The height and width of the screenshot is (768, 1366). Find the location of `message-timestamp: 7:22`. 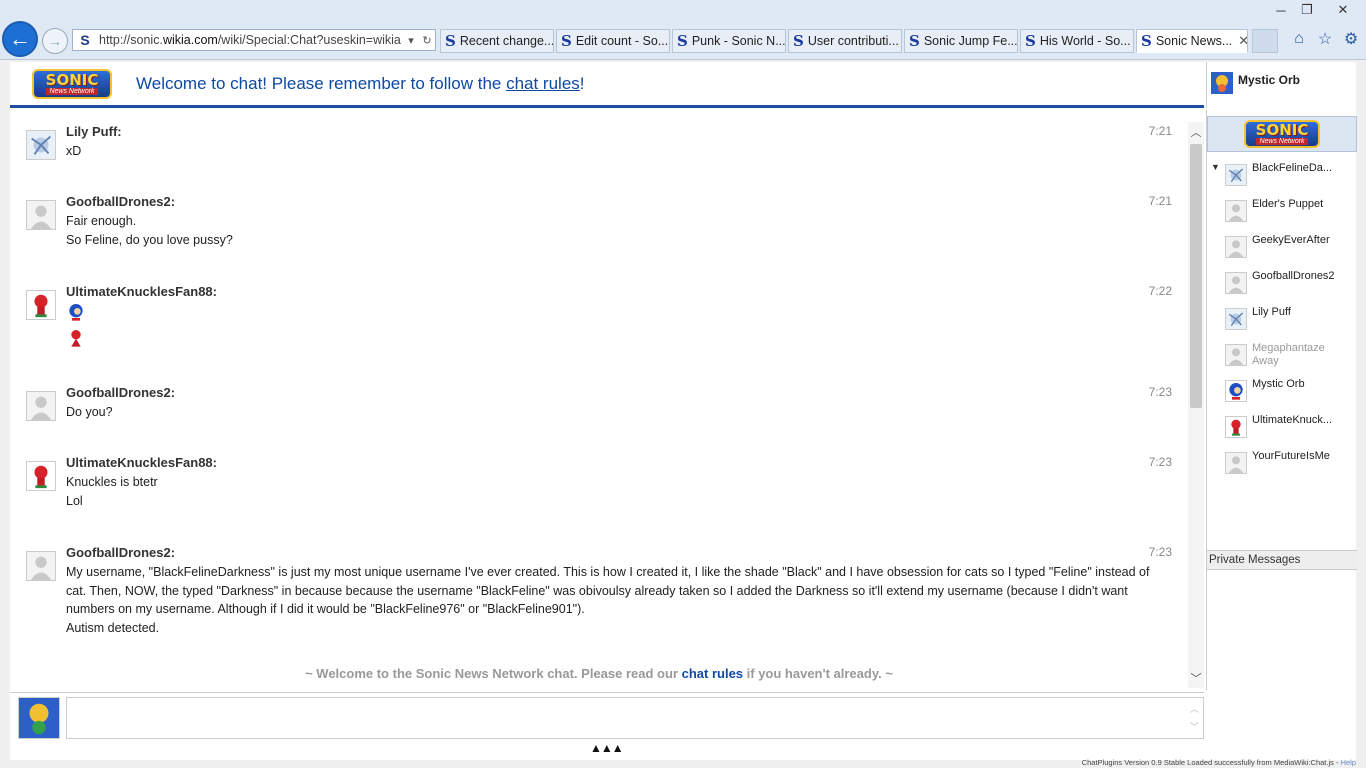

message-timestamp: 7:22 is located at coordinates (1160, 291).